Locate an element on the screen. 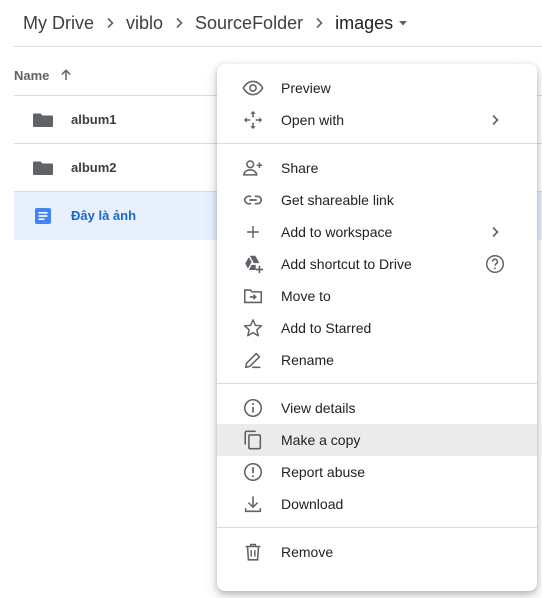 The width and height of the screenshot is (542, 598). name-column-header: Name is located at coordinates (43, 75).